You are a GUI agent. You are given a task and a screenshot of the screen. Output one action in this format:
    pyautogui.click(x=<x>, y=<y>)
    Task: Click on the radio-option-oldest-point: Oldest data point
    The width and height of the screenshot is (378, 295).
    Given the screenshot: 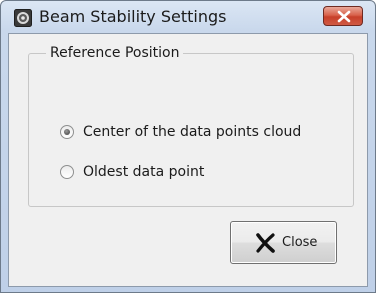 What is the action you would take?
    pyautogui.click(x=132, y=172)
    